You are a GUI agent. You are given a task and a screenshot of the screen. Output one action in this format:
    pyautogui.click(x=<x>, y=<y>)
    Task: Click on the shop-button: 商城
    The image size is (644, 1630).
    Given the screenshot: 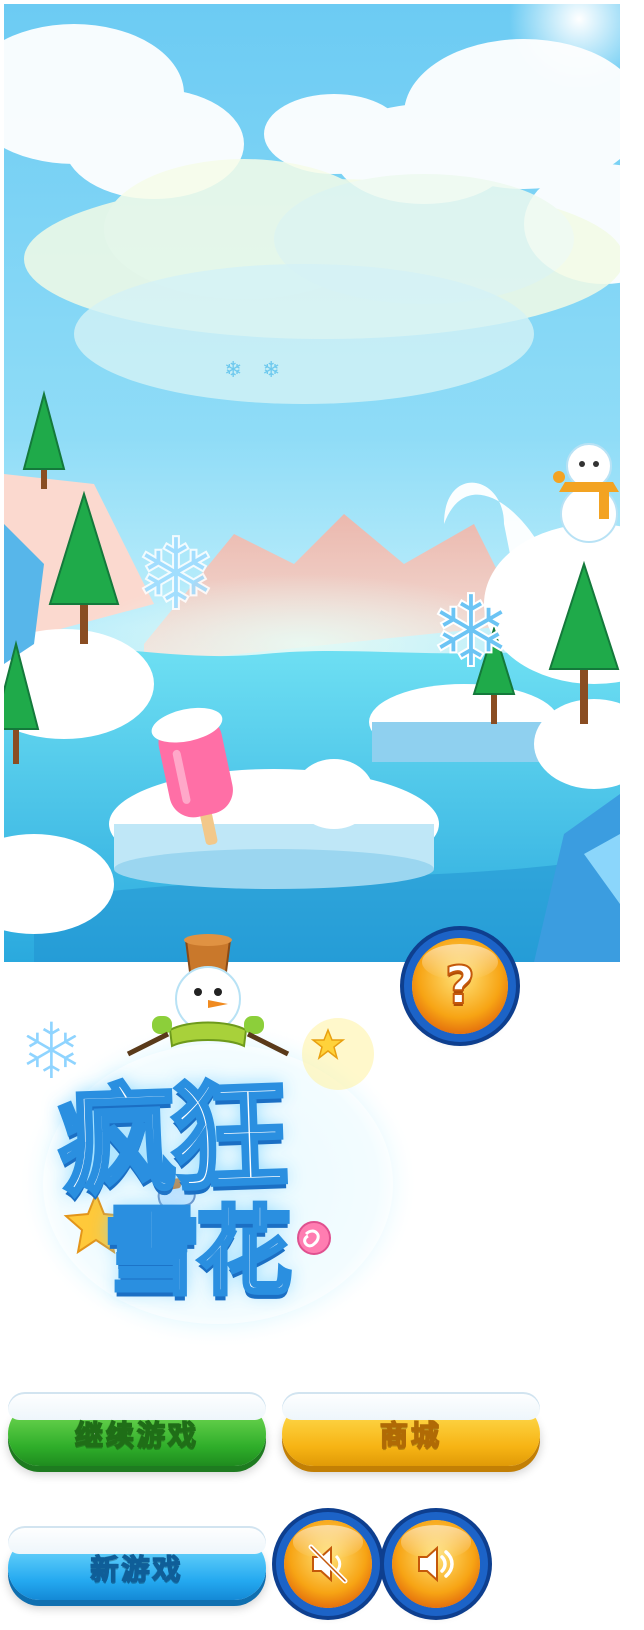 What is the action you would take?
    pyautogui.click(x=411, y=1429)
    